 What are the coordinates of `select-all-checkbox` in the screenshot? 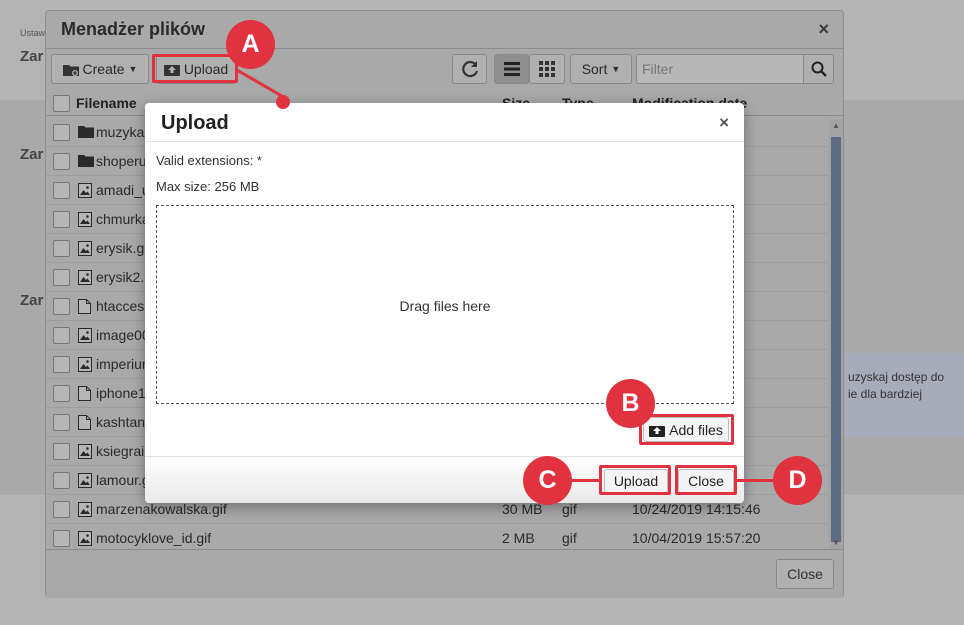 It's located at (61, 103).